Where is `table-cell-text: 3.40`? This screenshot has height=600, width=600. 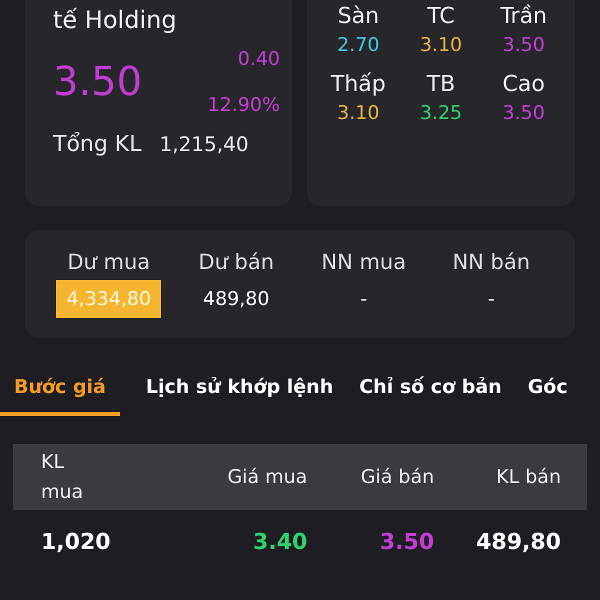
table-cell-text: 3.40 is located at coordinates (280, 542).